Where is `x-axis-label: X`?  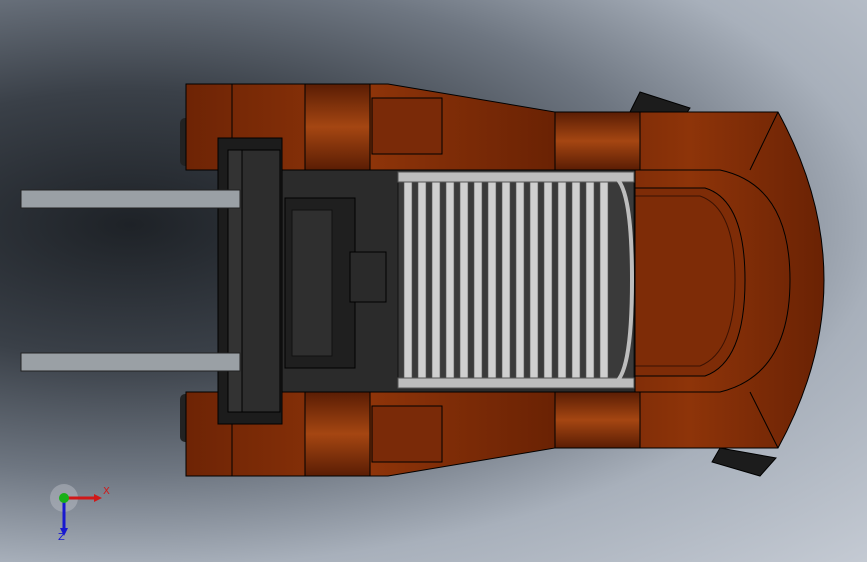
x-axis-label: X is located at coordinates (106, 491).